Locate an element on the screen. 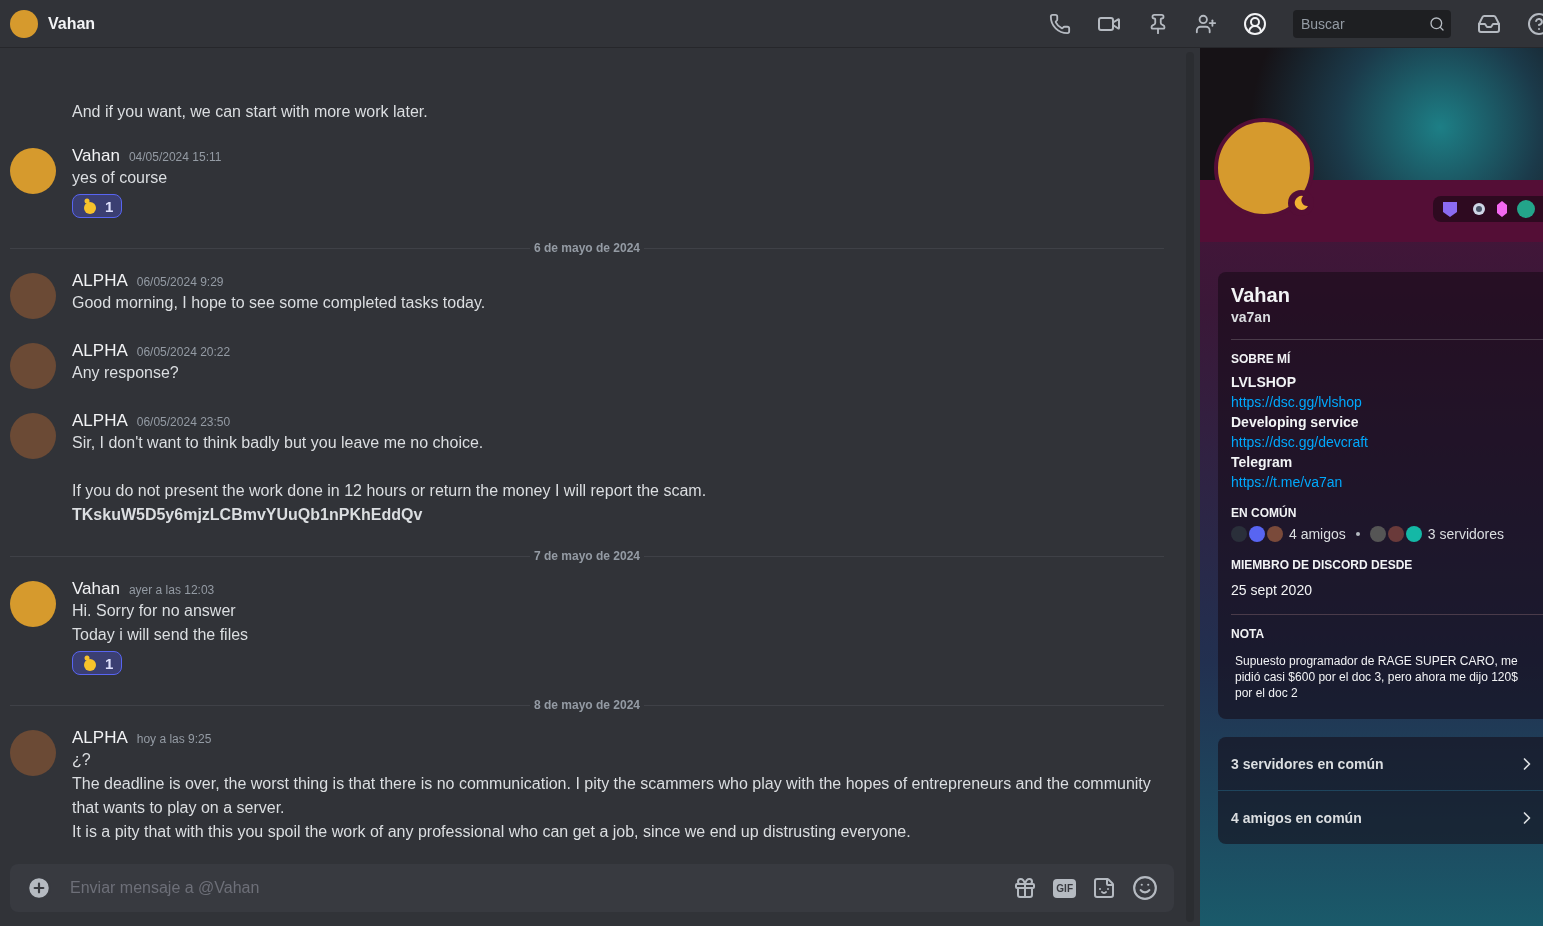  search-field: Buscar is located at coordinates (1372, 23).